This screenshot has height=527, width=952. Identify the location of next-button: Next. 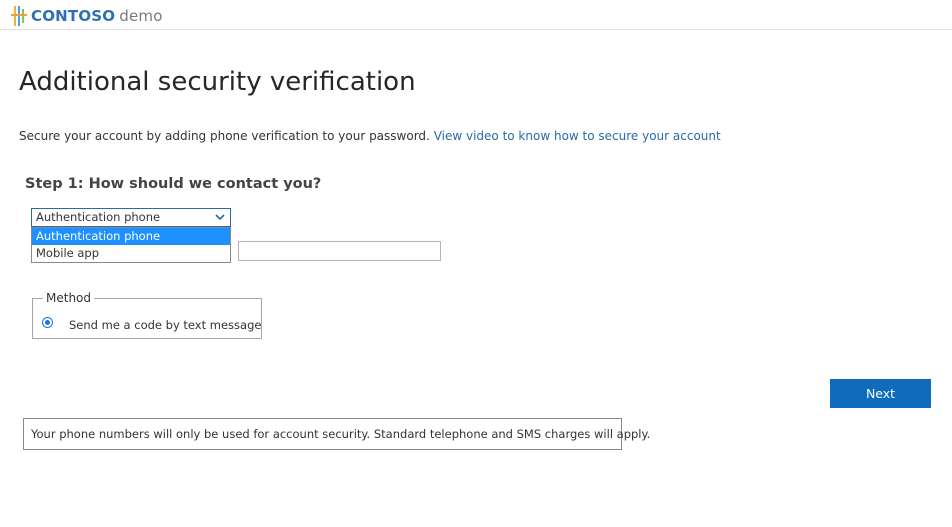
(880, 393).